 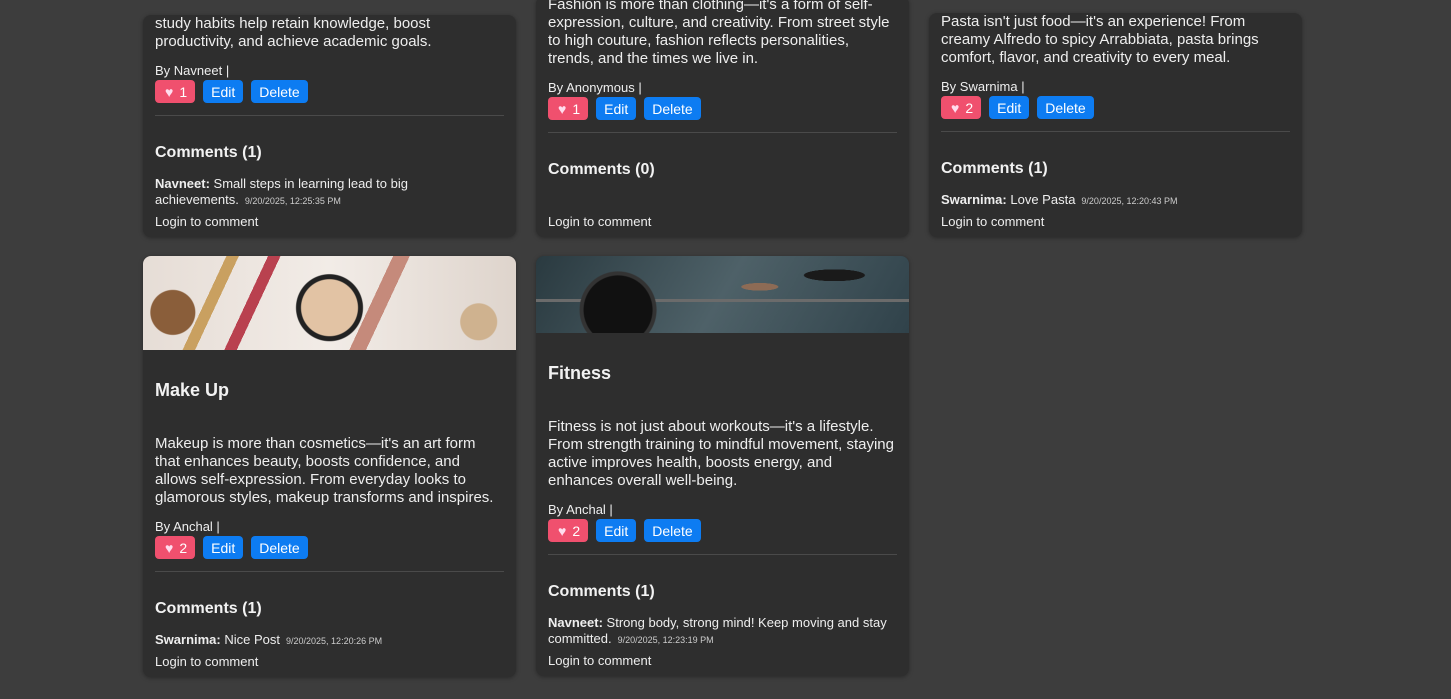 What do you see at coordinates (334, 641) in the screenshot?
I see `comment-timestamp: 9/20/2025, 12:20:26 PM` at bounding box center [334, 641].